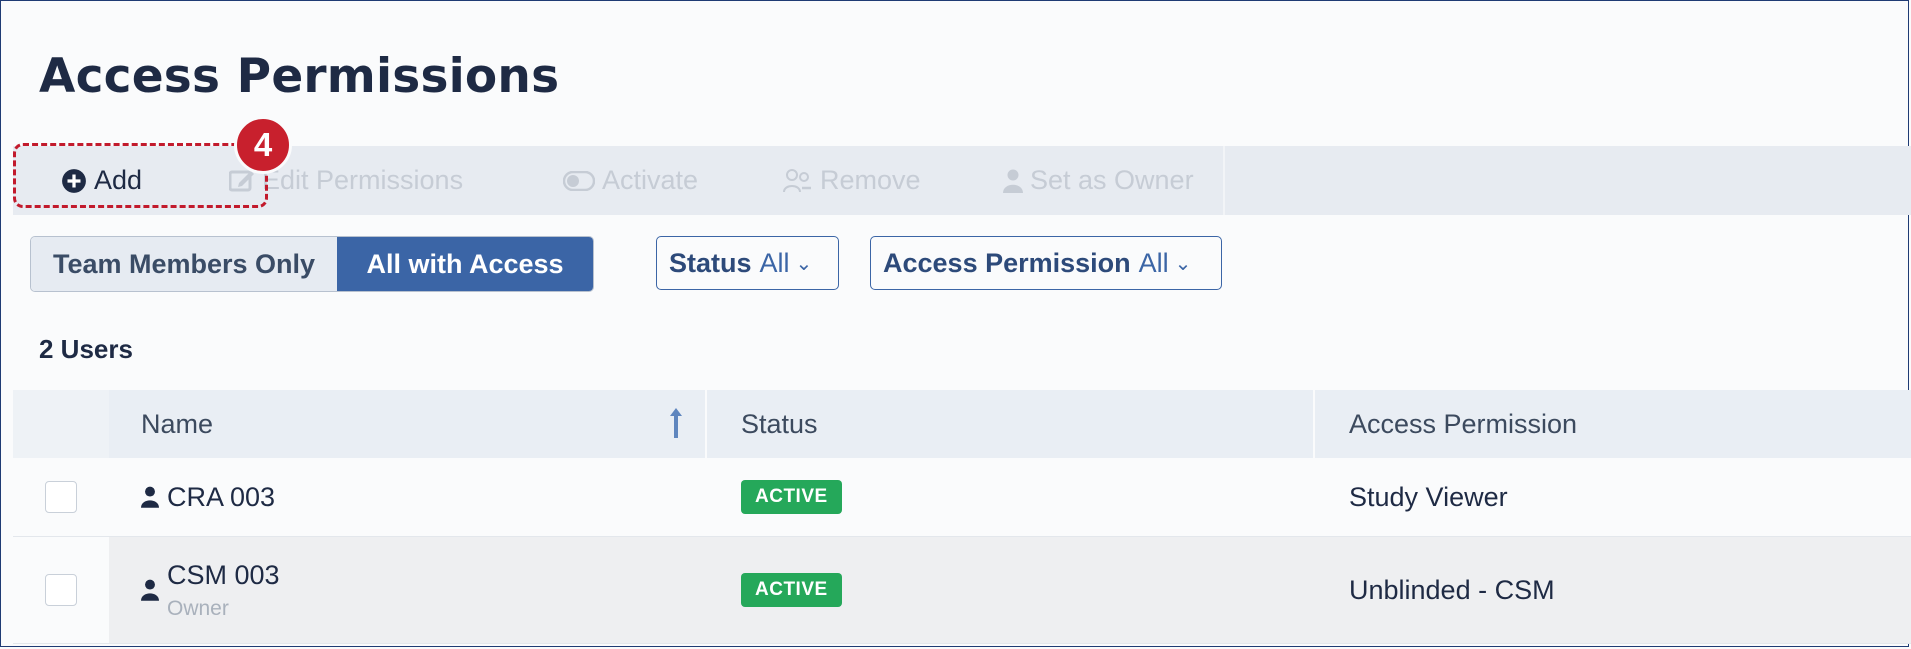 The height and width of the screenshot is (649, 1911). Describe the element at coordinates (1452, 589) in the screenshot. I see `access-permission-cell: Unblinded - CSM` at that location.